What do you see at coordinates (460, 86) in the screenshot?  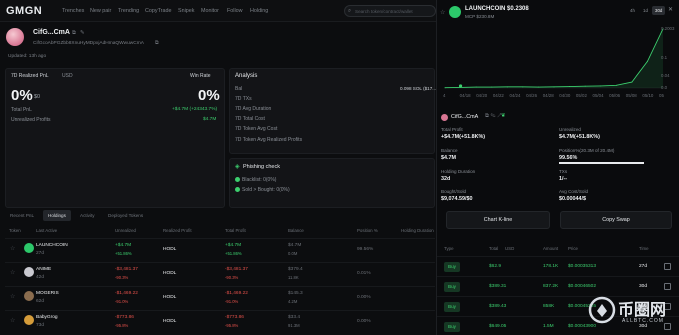 I see `buy-marker-icon` at bounding box center [460, 86].